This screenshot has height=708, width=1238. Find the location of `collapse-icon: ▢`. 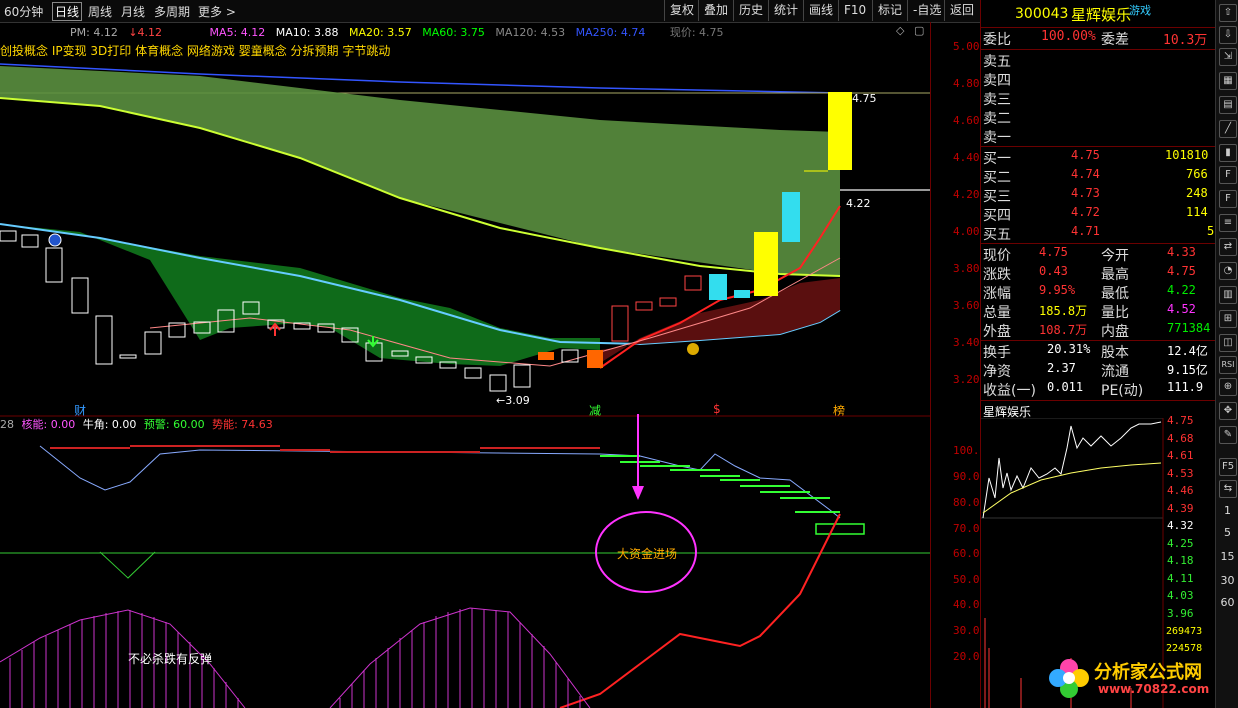

collapse-icon: ▢ is located at coordinates (919, 30).